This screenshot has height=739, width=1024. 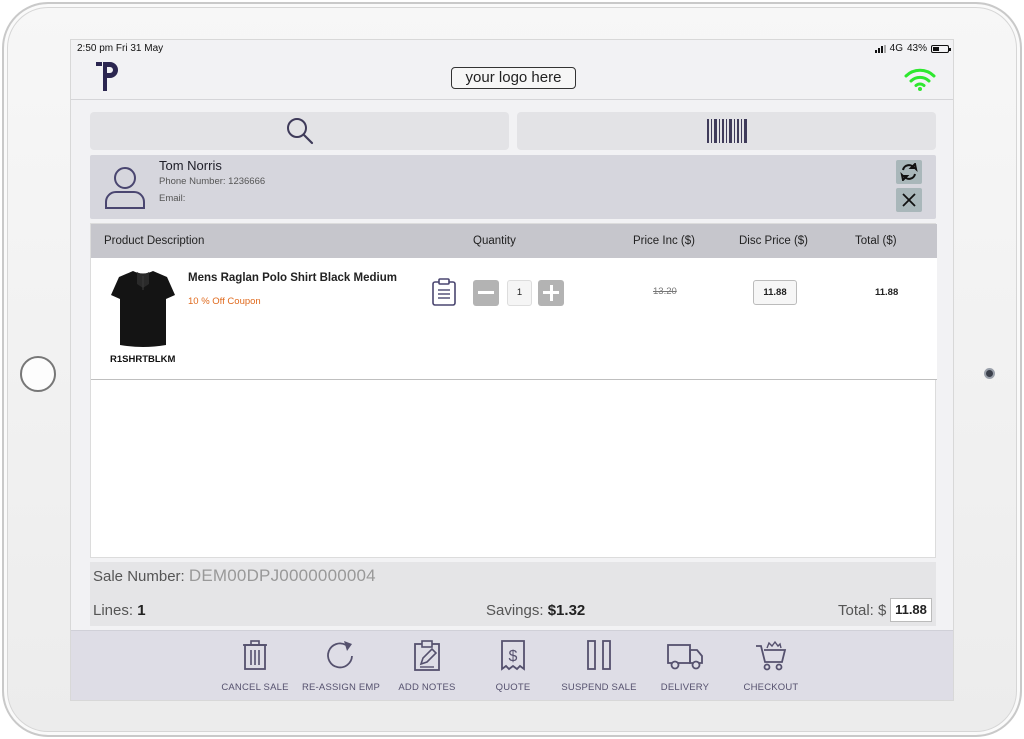 I want to click on change-customer-button, so click(x=909, y=172).